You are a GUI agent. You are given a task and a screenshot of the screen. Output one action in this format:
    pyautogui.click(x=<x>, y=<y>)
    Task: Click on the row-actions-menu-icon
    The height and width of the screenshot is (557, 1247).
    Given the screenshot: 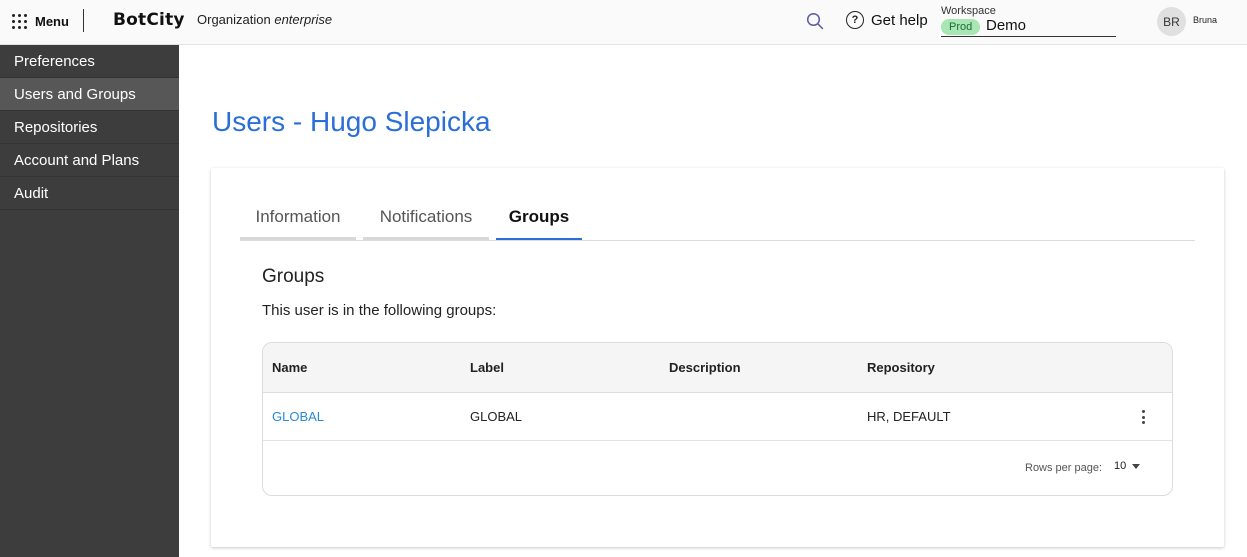 What is the action you would take?
    pyautogui.click(x=1143, y=417)
    